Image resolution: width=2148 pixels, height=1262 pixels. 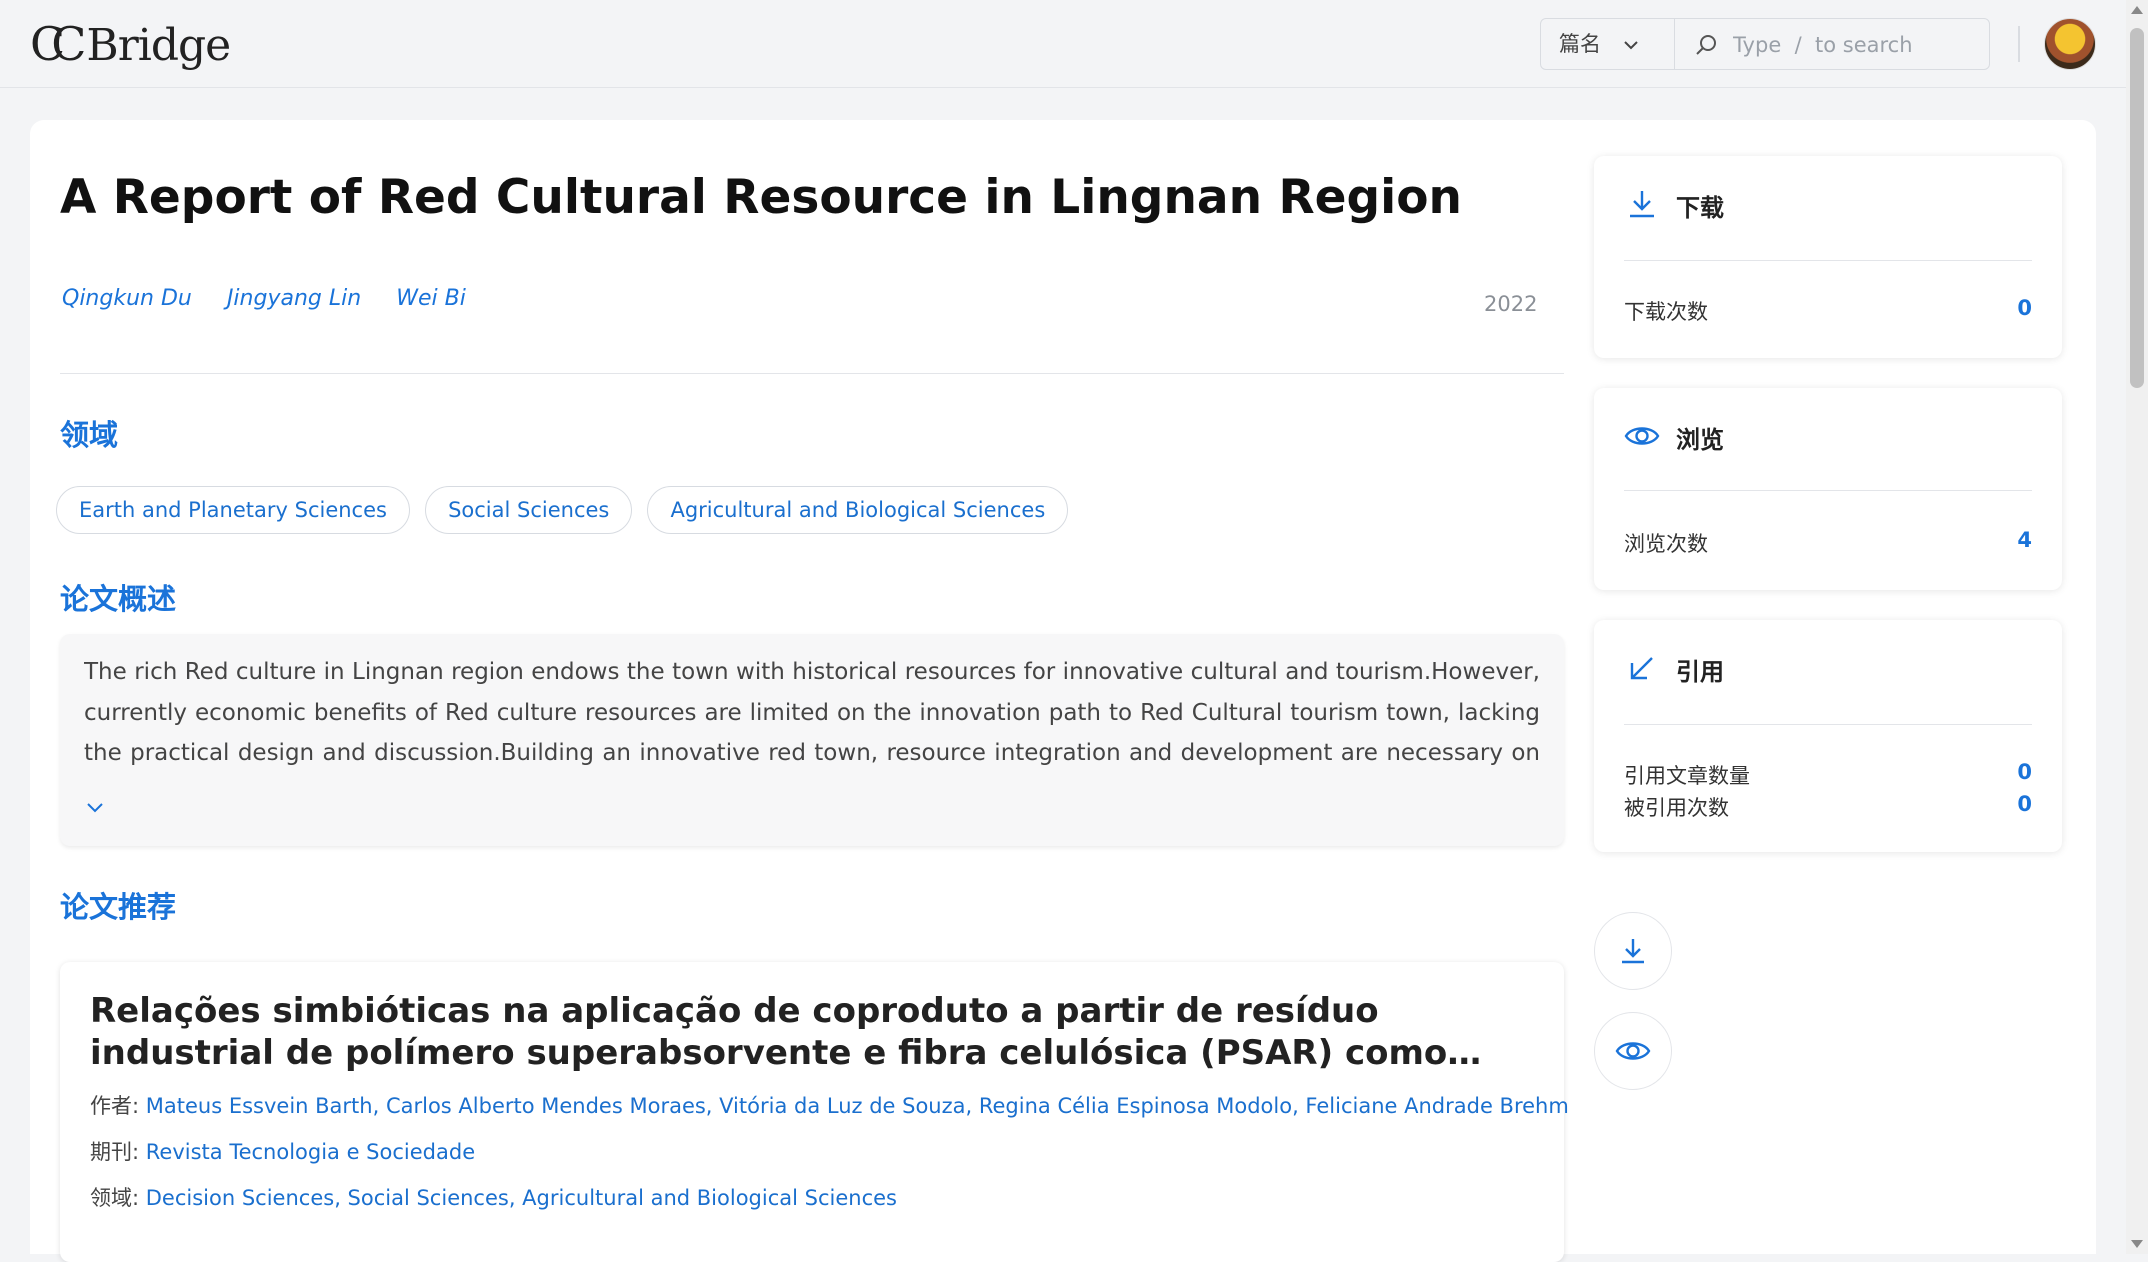 I want to click on download-count-row: 下载次数 0, so click(x=1828, y=311).